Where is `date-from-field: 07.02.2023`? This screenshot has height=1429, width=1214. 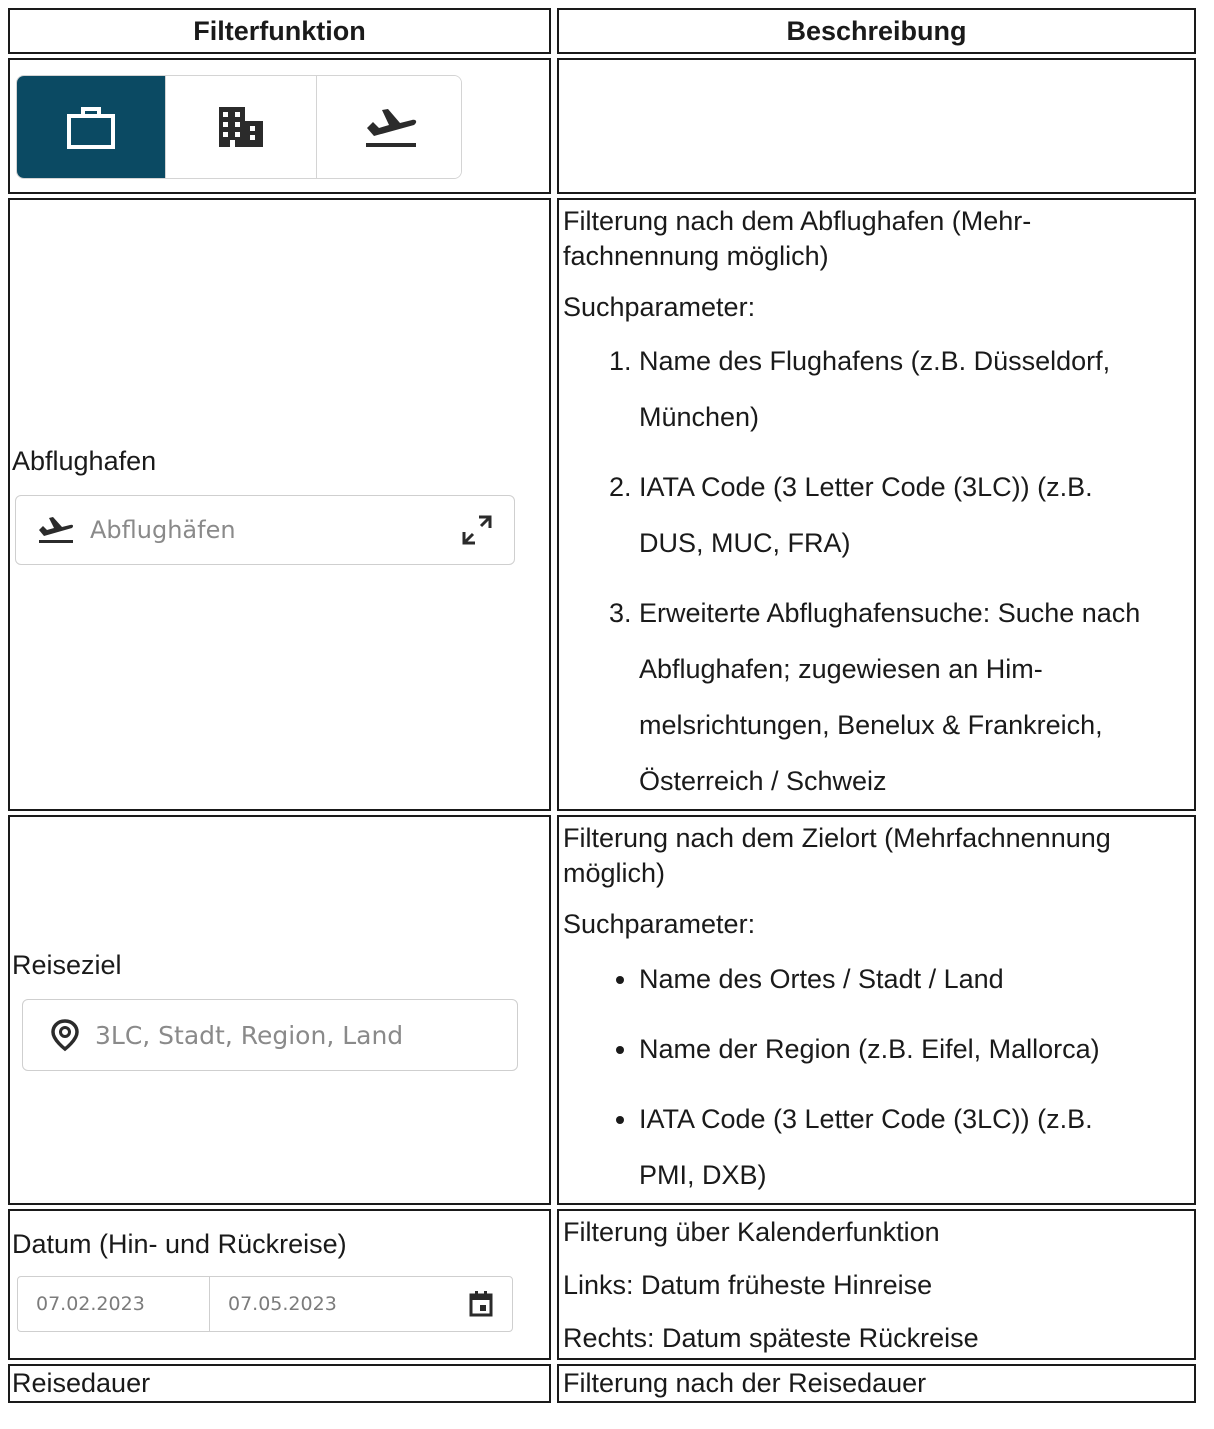 date-from-field: 07.02.2023 is located at coordinates (114, 1303).